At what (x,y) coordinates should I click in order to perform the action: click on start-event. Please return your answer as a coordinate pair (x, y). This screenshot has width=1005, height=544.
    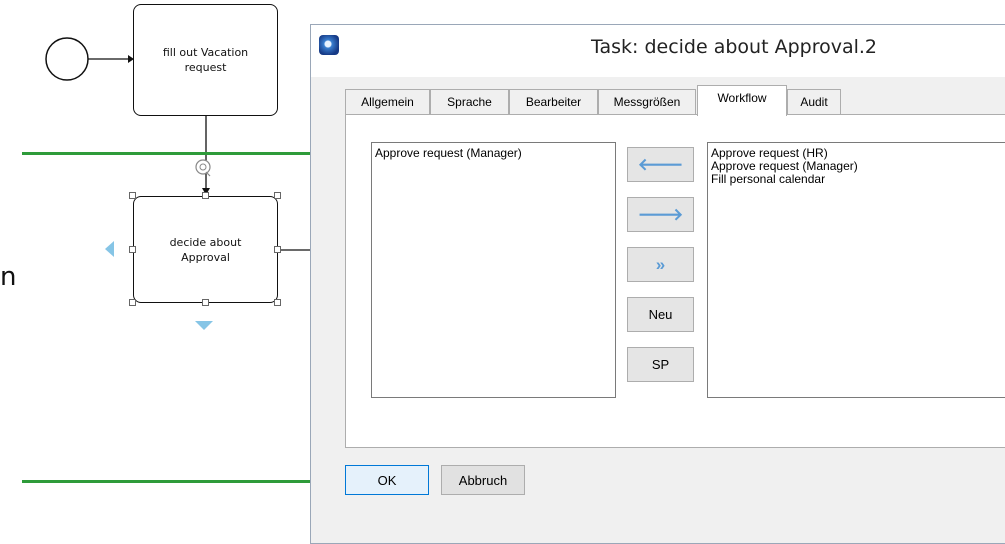
    Looking at the image, I should click on (67, 59).